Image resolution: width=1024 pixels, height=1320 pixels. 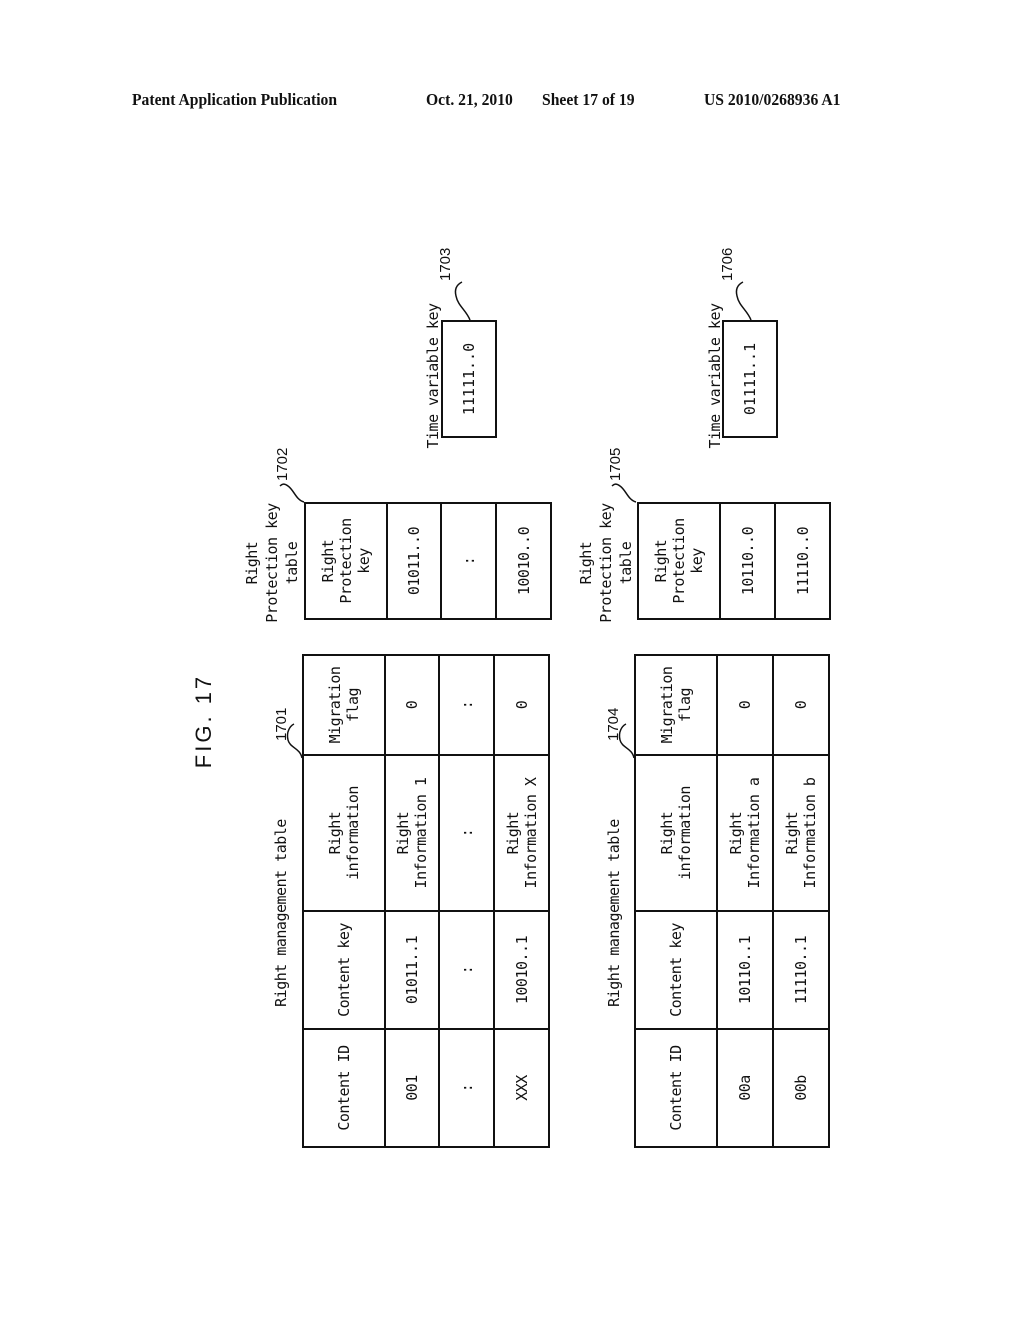 I want to click on cell-right-protection-key: 10010..0, so click(x=523, y=561).